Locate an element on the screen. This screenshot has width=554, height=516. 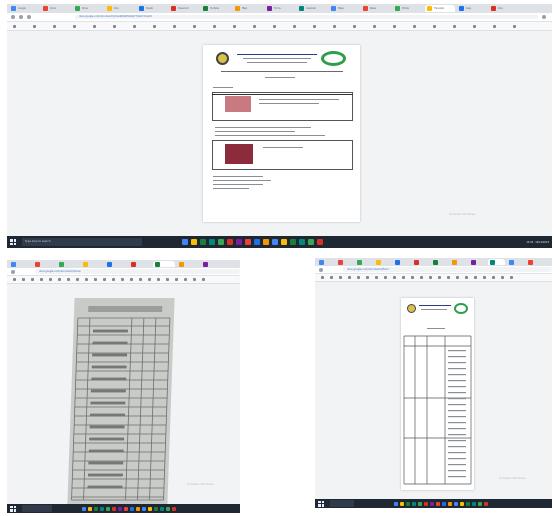
reload-icon is located at coordinates (29, 17).